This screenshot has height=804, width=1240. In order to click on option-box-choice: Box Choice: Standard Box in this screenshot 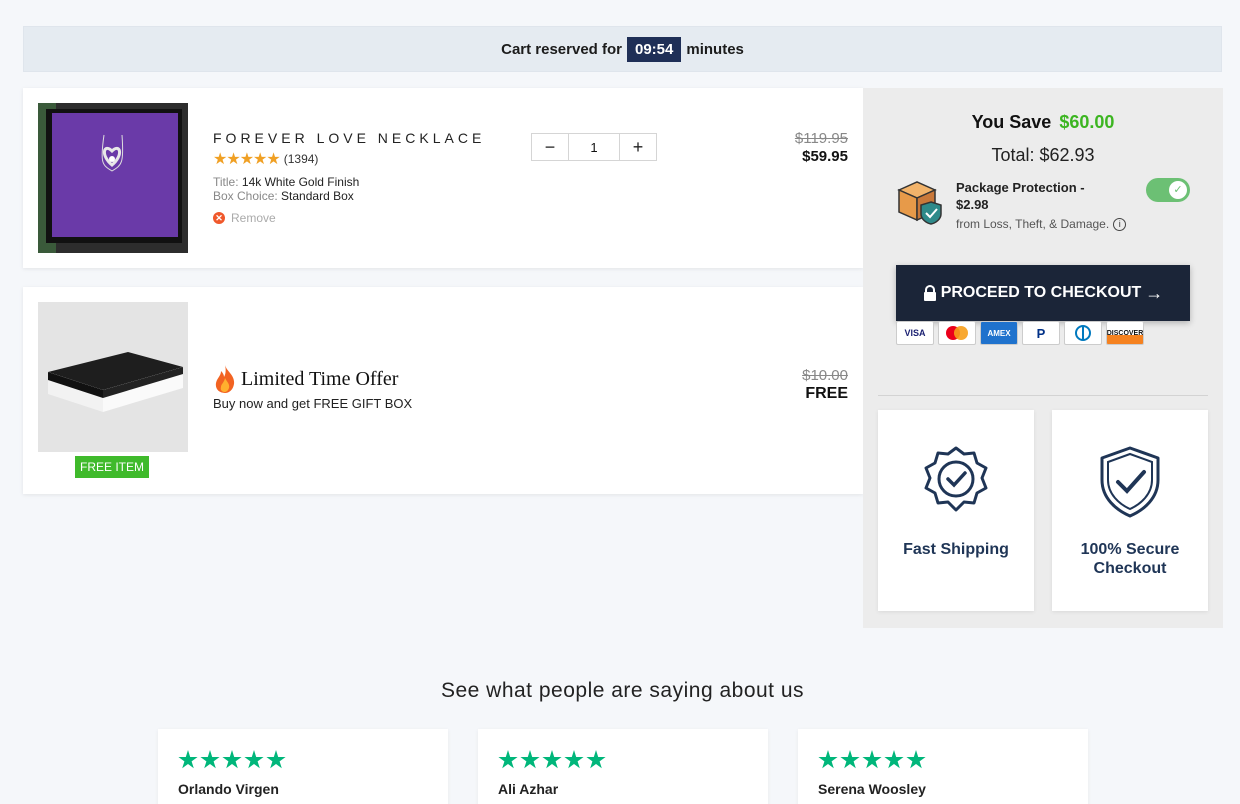, I will do `click(283, 196)`.